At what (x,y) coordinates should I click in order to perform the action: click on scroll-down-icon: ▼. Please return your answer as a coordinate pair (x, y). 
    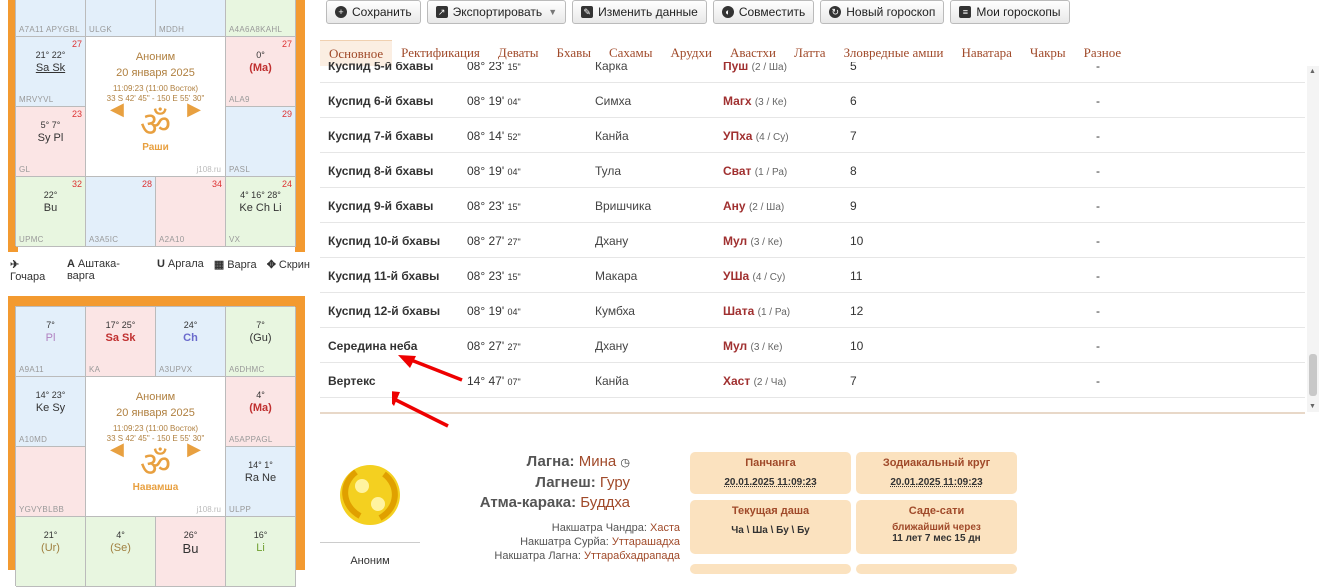
    Looking at the image, I should click on (1312, 406).